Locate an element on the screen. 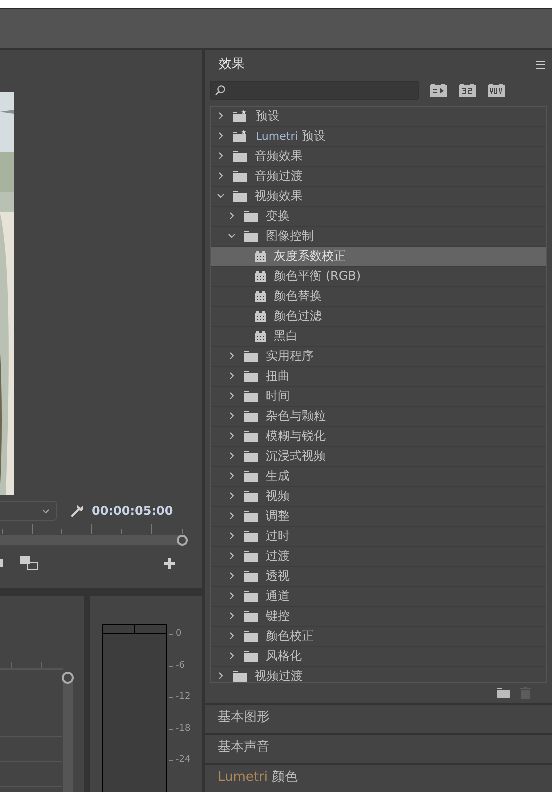 The height and width of the screenshot is (792, 552). time-slider is located at coordinates (94, 540).